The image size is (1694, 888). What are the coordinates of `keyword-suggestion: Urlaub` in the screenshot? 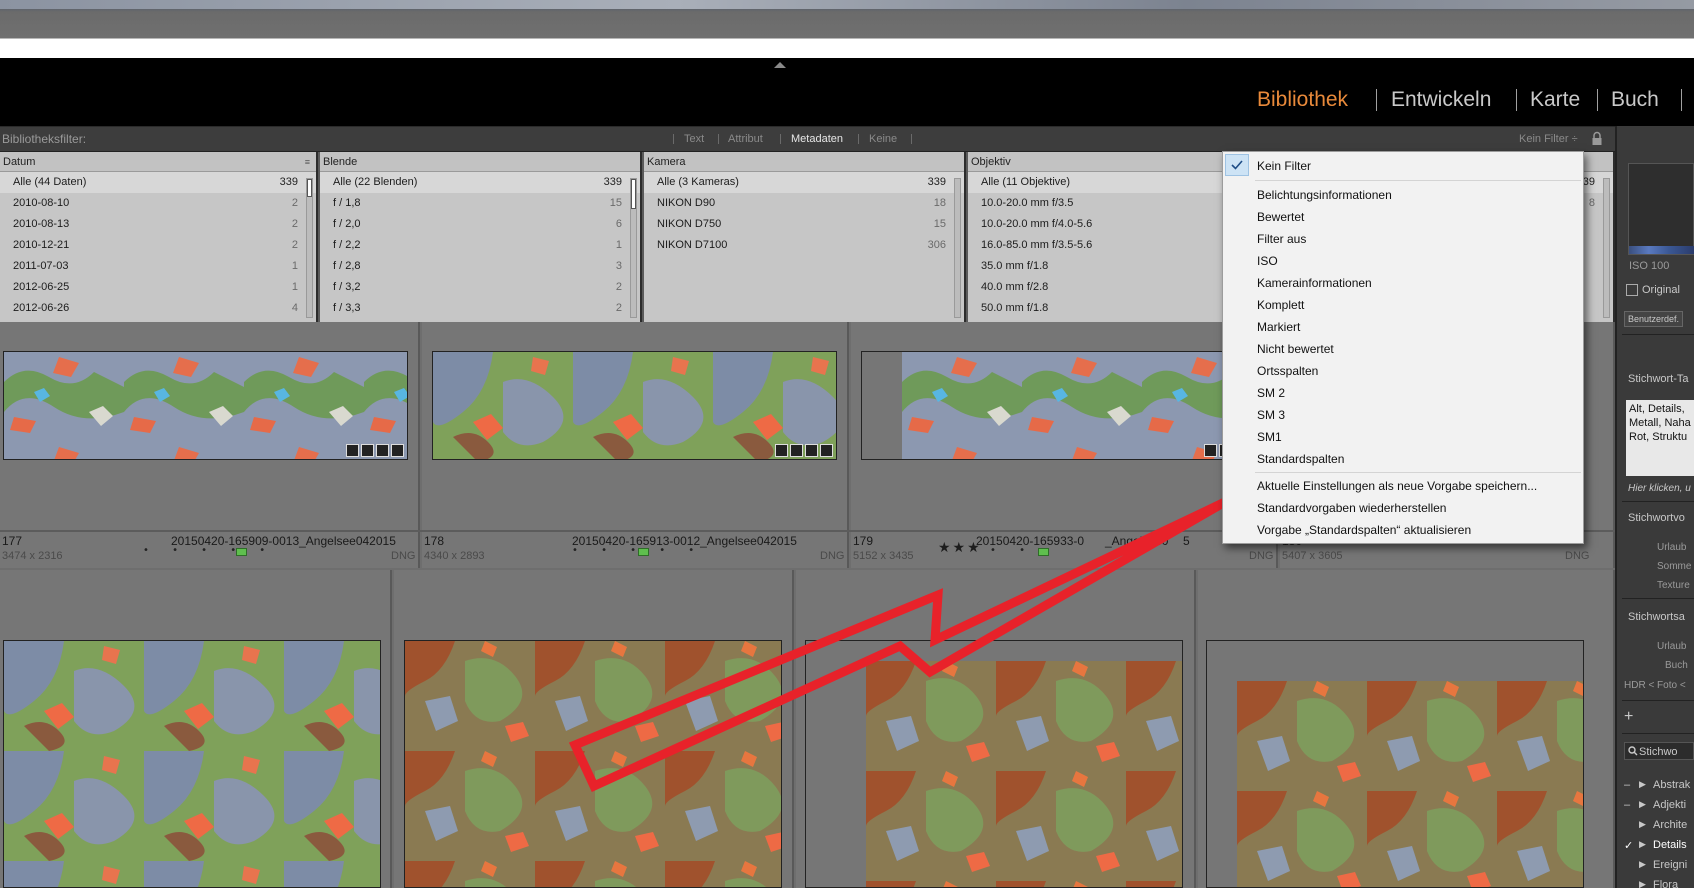 It's located at (1671, 547).